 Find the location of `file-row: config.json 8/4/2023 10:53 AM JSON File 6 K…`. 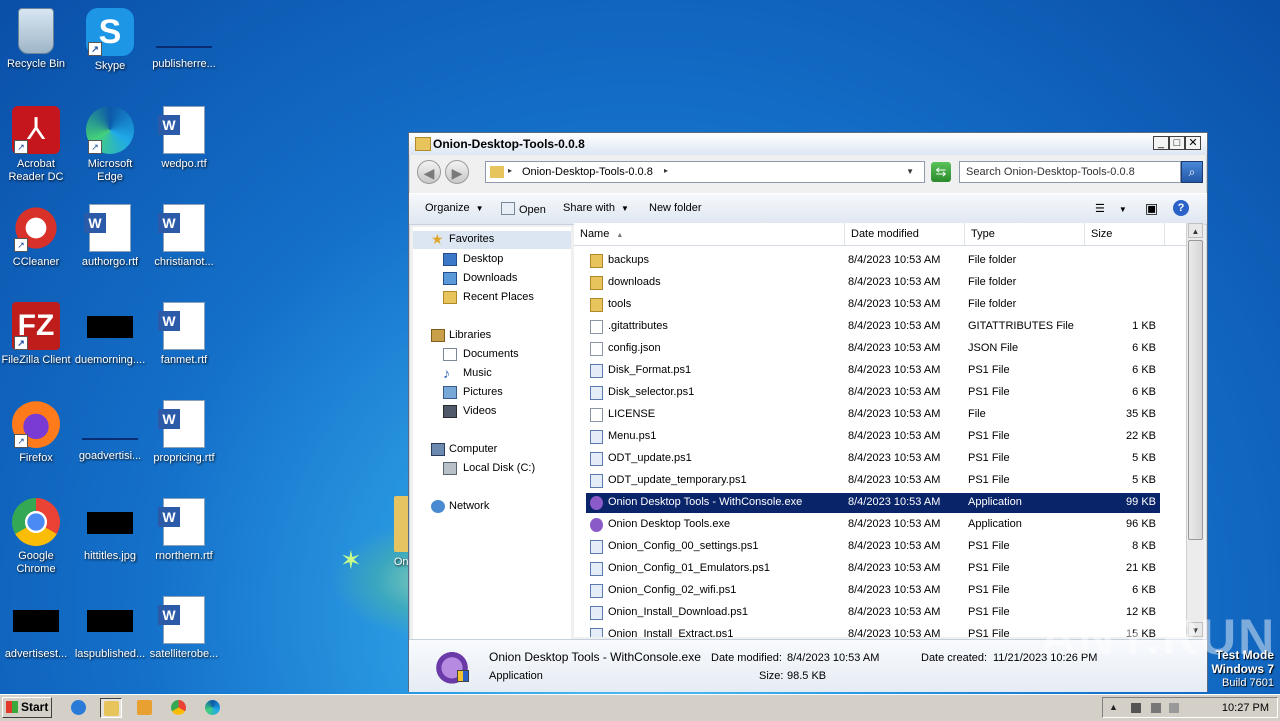

file-row: config.json 8/4/2023 10:53 AM JSON File 6 K… is located at coordinates (873, 349).